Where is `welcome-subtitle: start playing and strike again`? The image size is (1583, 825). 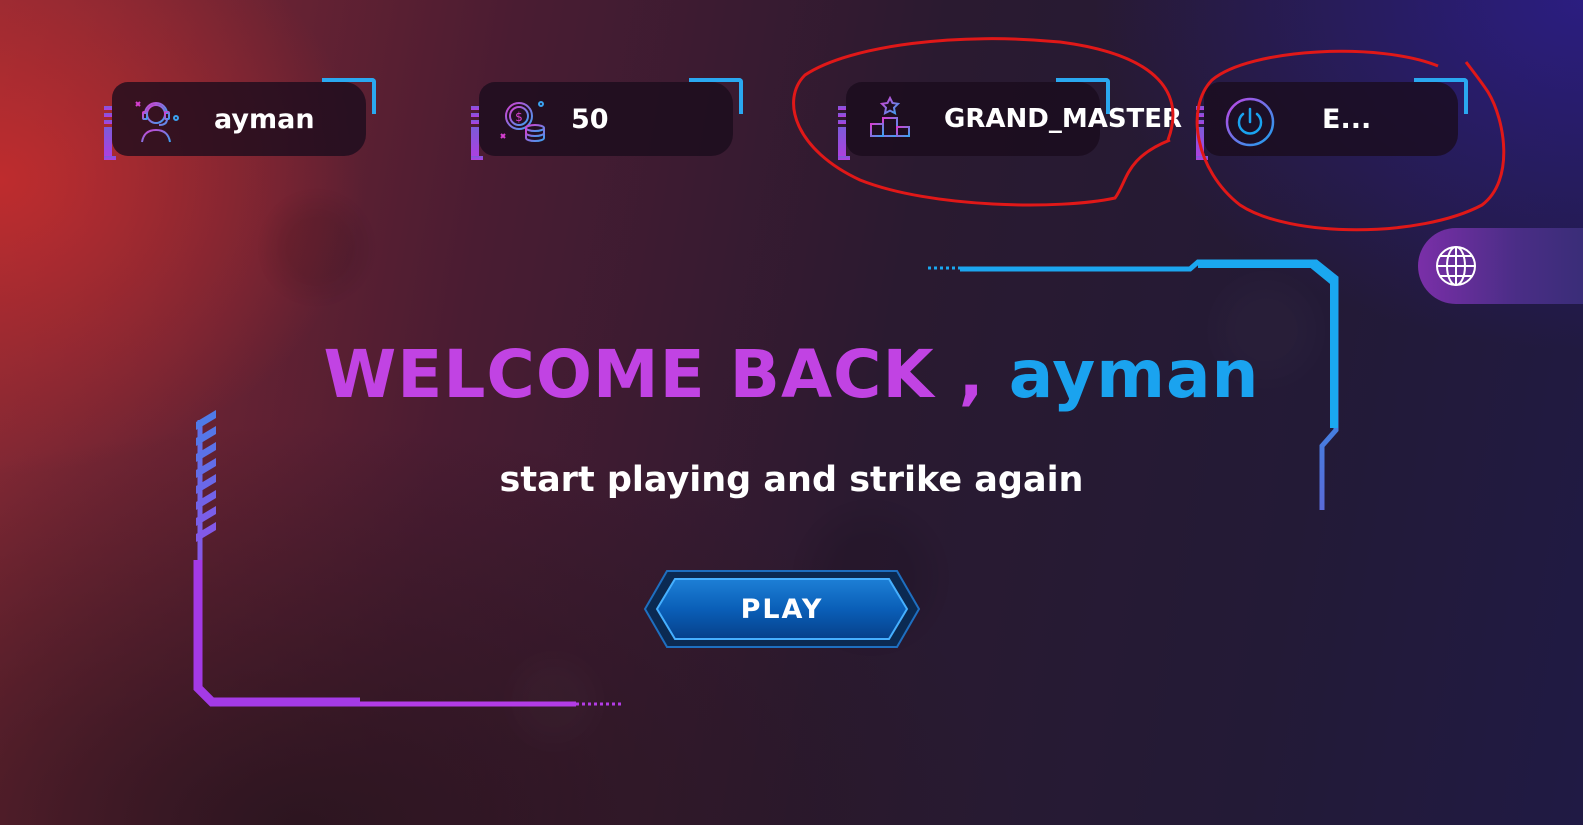 welcome-subtitle: start playing and strike again is located at coordinates (791, 480).